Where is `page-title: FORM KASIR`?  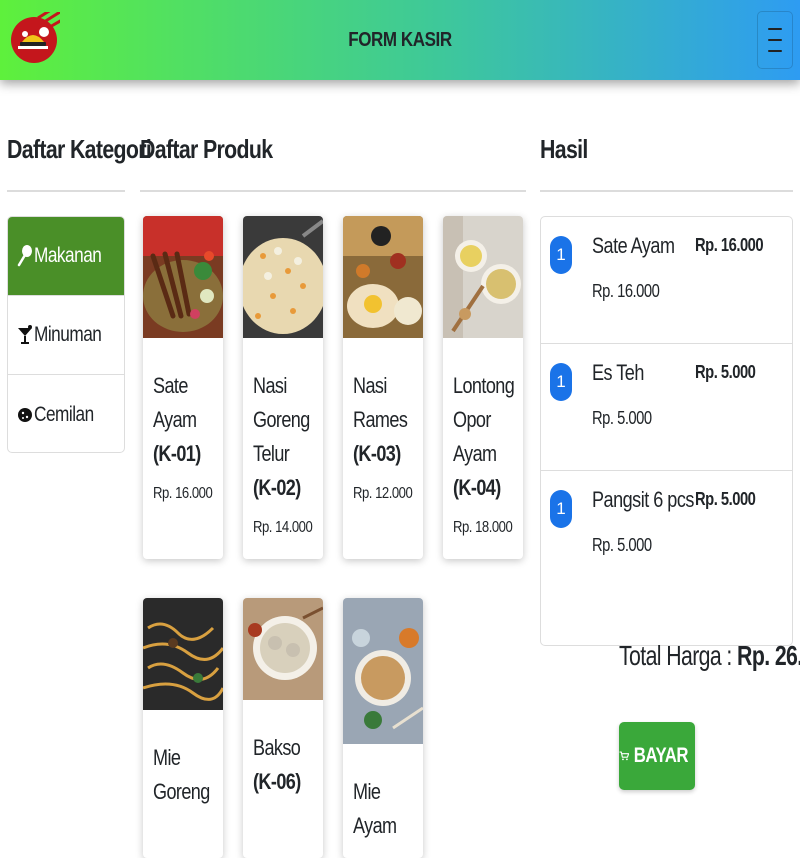 page-title: FORM KASIR is located at coordinates (400, 40).